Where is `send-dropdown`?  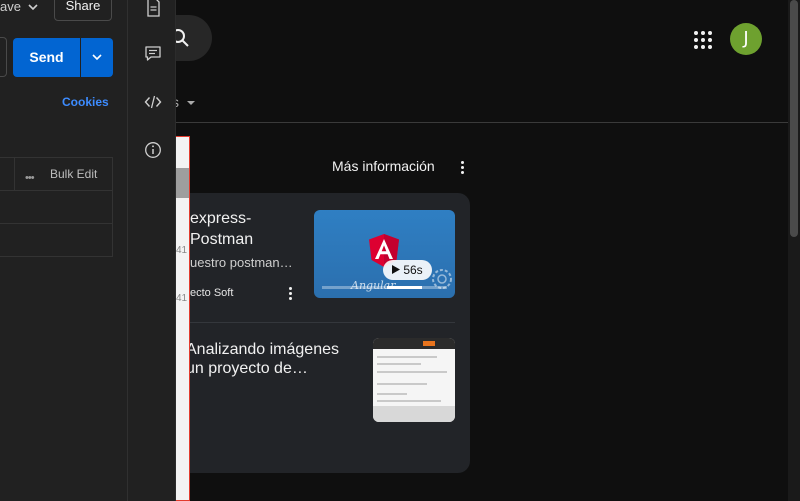
send-dropdown is located at coordinates (97, 57).